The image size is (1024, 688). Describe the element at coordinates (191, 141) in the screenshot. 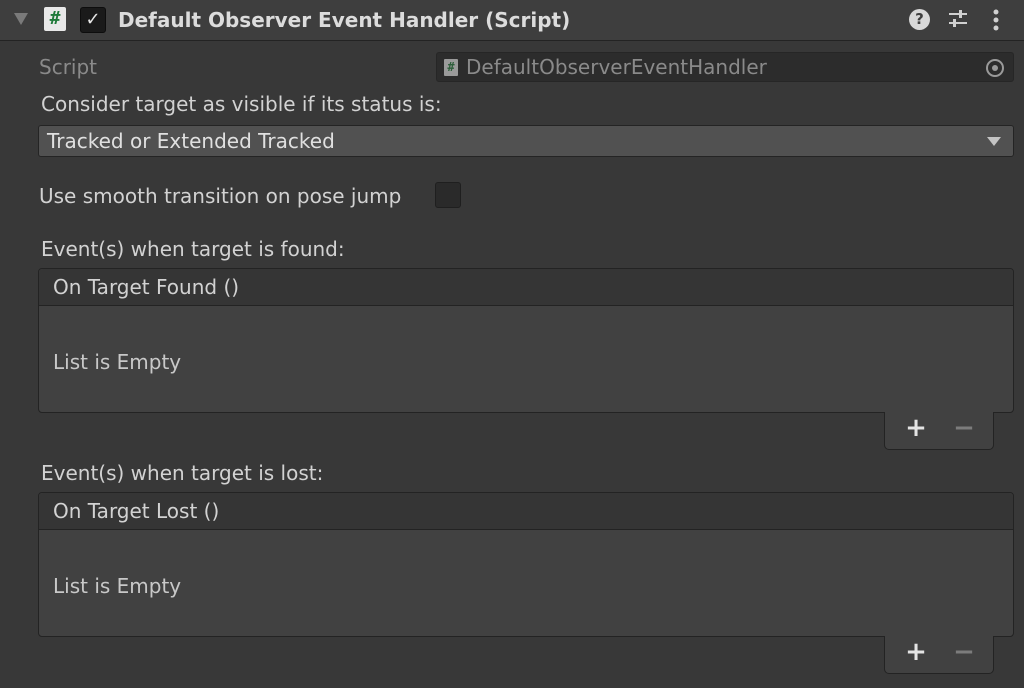

I see `status-dropdown-value: Tracked or Extended Tracked` at that location.